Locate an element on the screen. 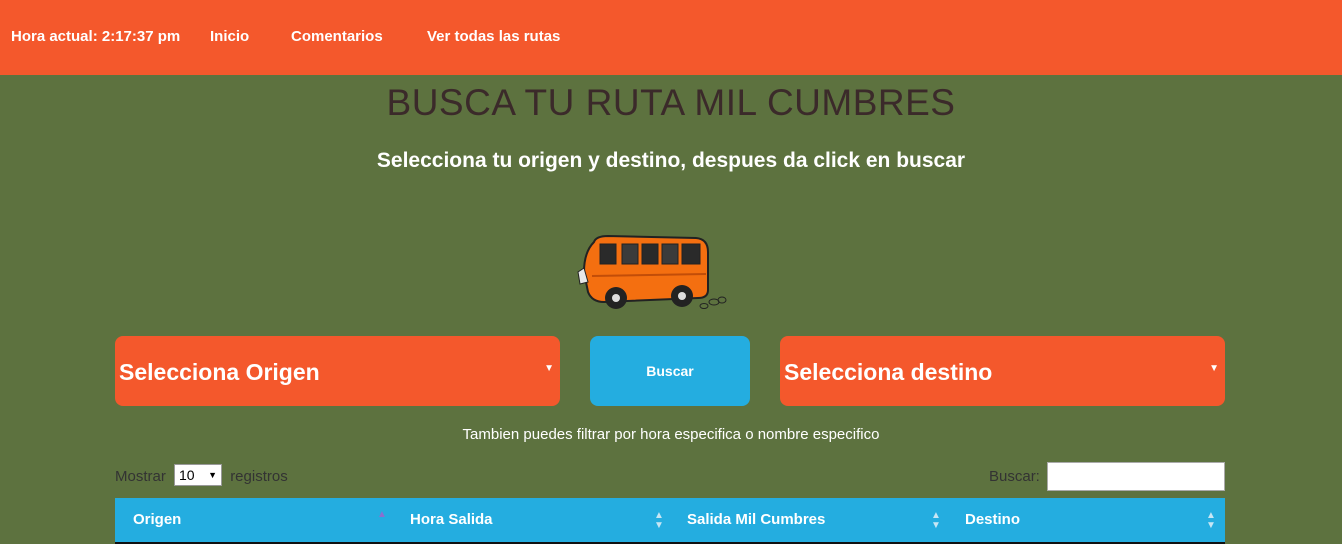 This screenshot has height=544, width=1342. destination-select-label: Selecciona destino is located at coordinates (888, 372).